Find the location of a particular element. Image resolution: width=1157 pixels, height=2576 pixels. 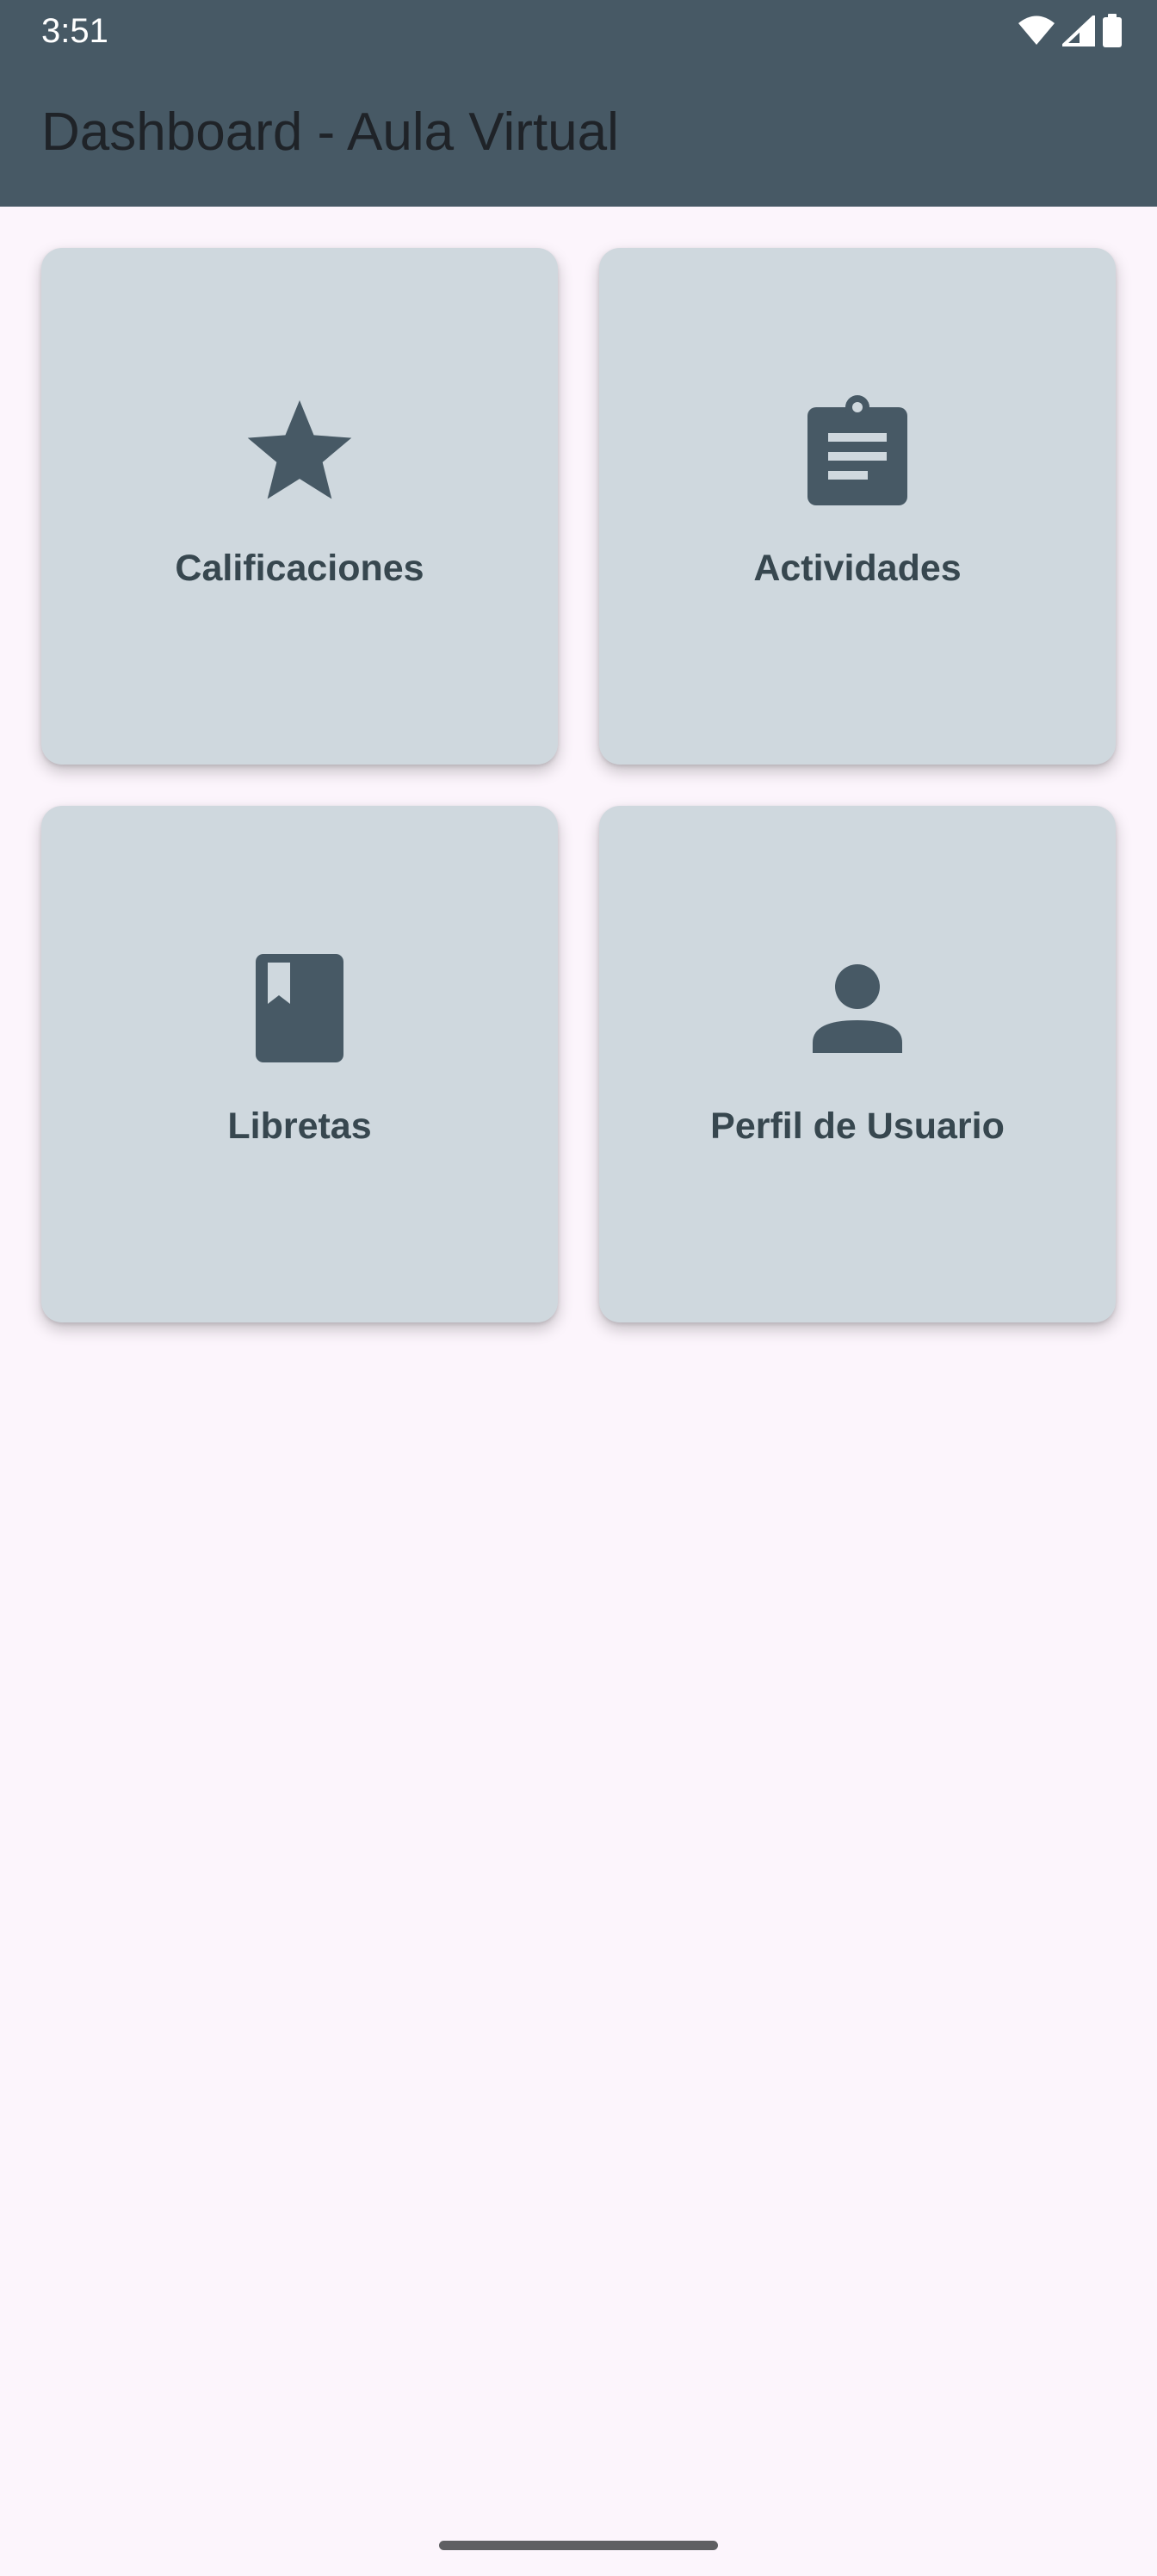

calificaciones-card: Calificaciones is located at coordinates (300, 506).